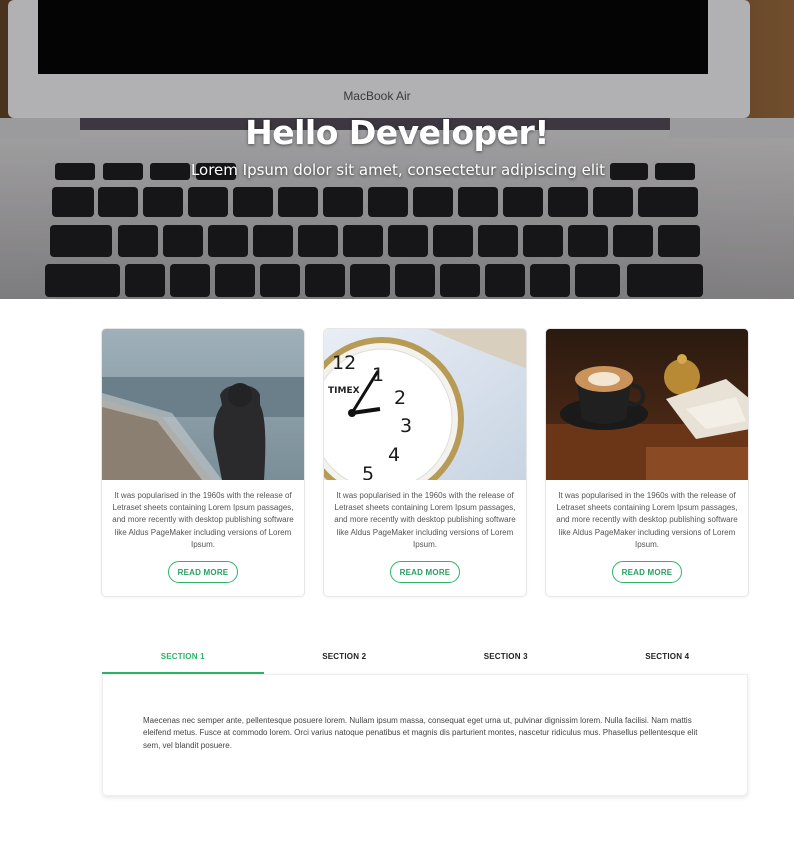 Image resolution: width=794 pixels, height=854 pixels. What do you see at coordinates (506, 659) in the screenshot?
I see `tab-section-3: SECTION 3` at bounding box center [506, 659].